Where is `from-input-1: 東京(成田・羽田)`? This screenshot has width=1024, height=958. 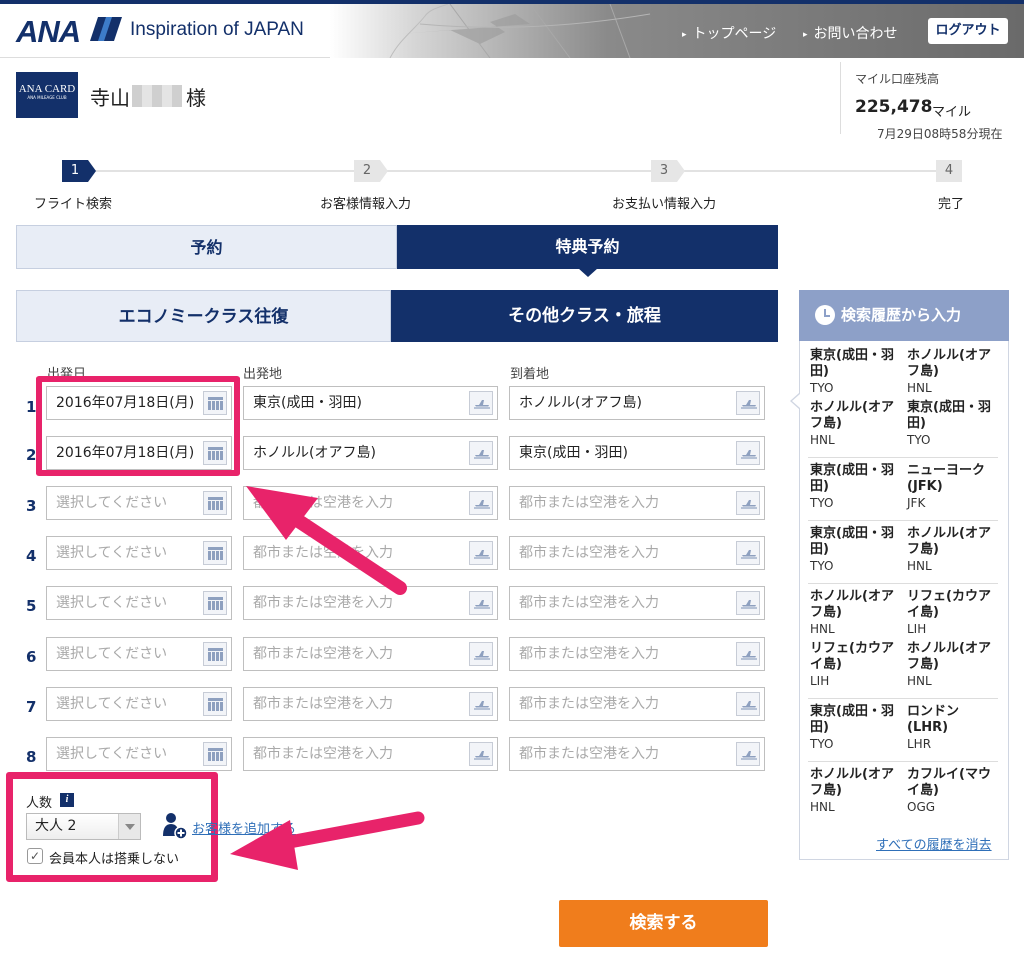 from-input-1: 東京(成田・羽田) is located at coordinates (370, 403).